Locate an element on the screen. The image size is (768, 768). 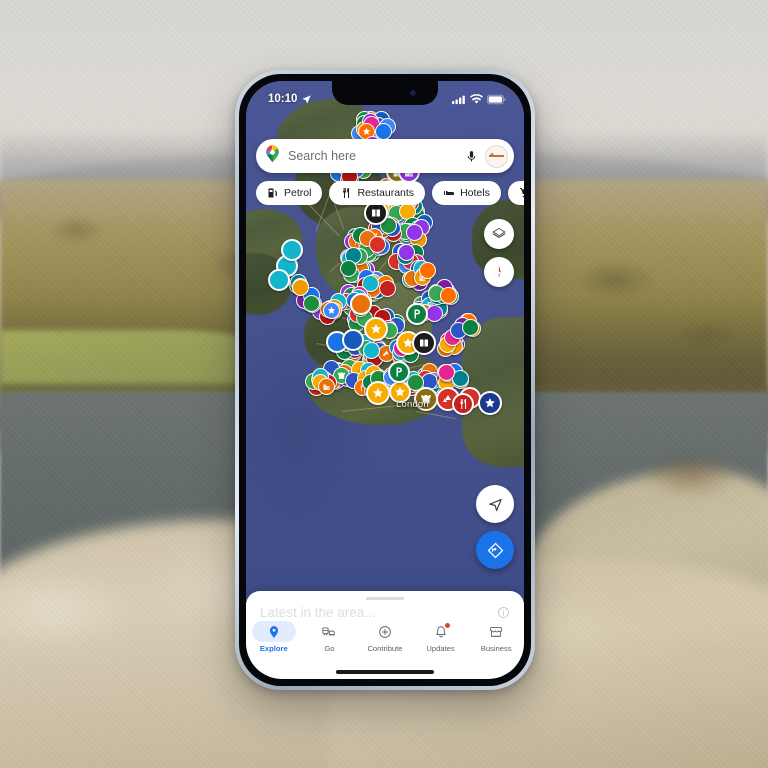
chip-petrol-label: Petrol is located at coordinates (298, 193).